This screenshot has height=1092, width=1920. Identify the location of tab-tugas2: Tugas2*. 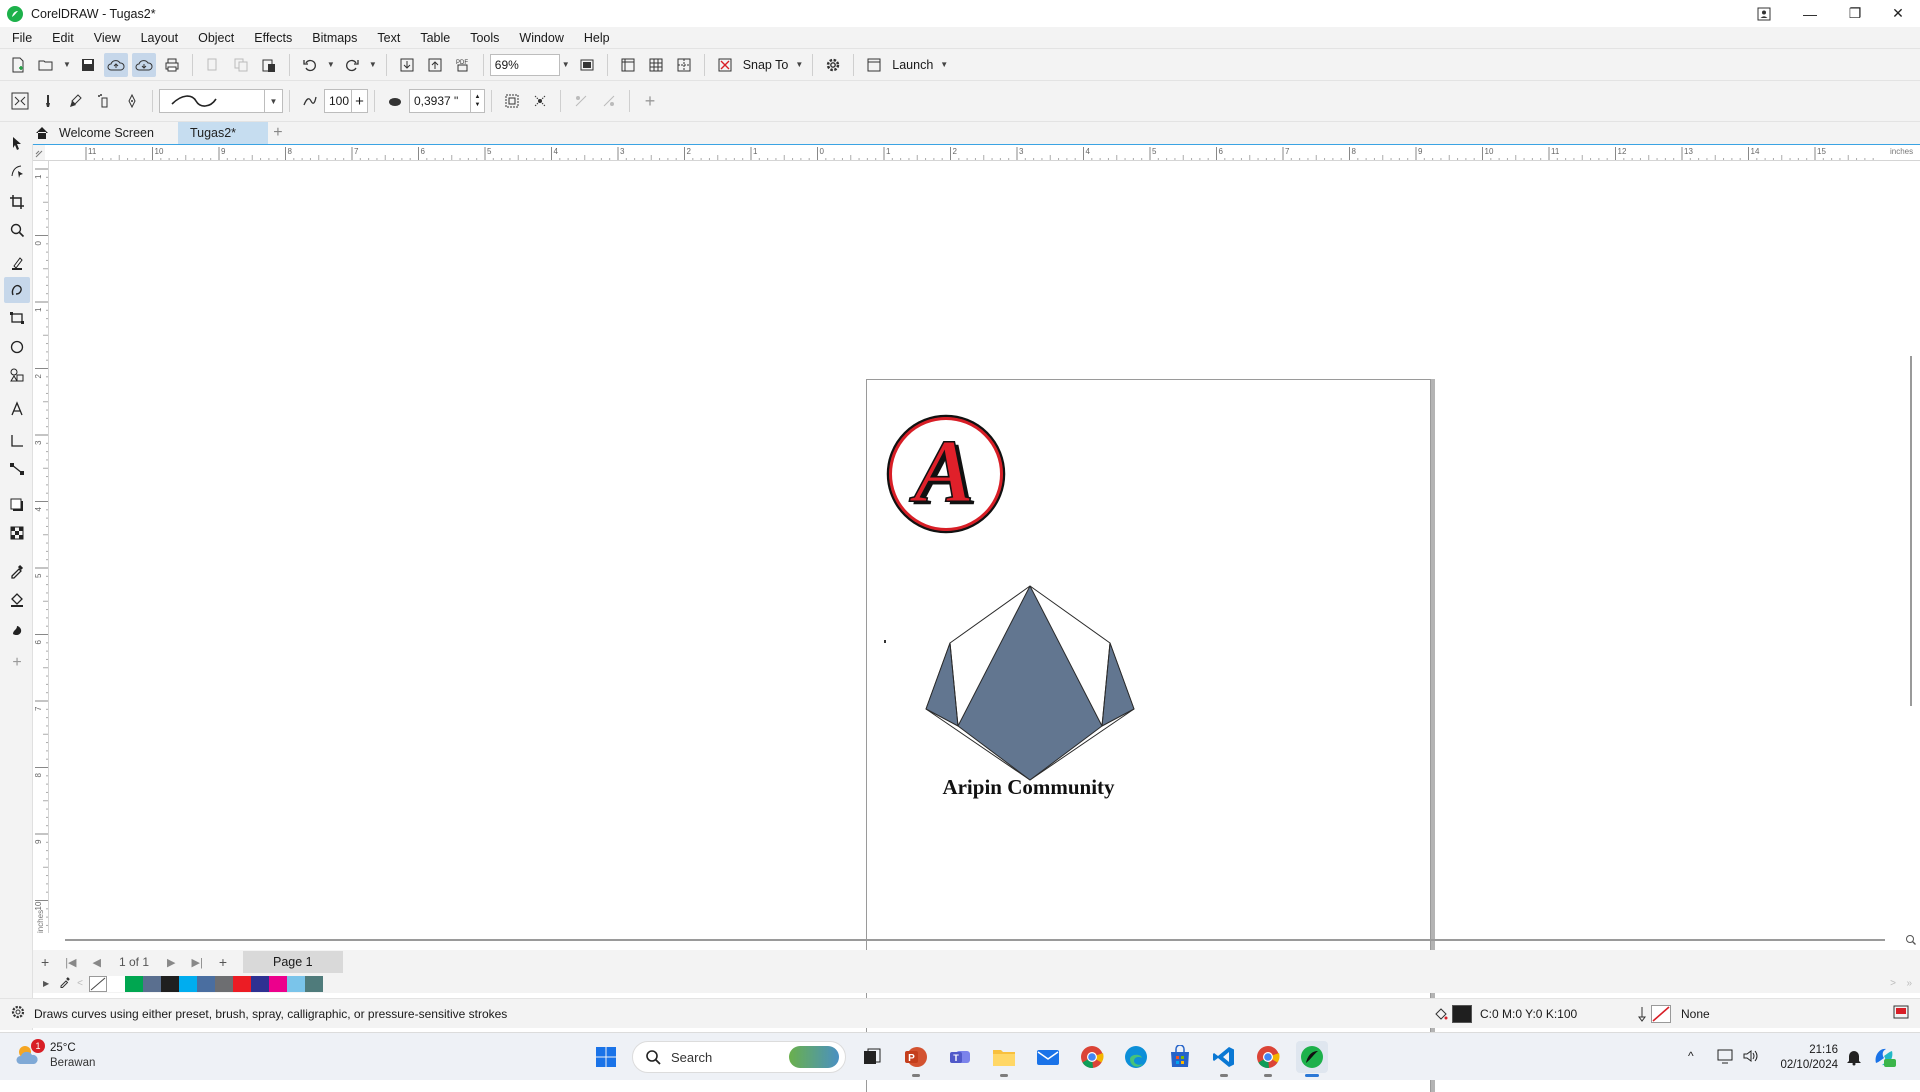
(222, 133).